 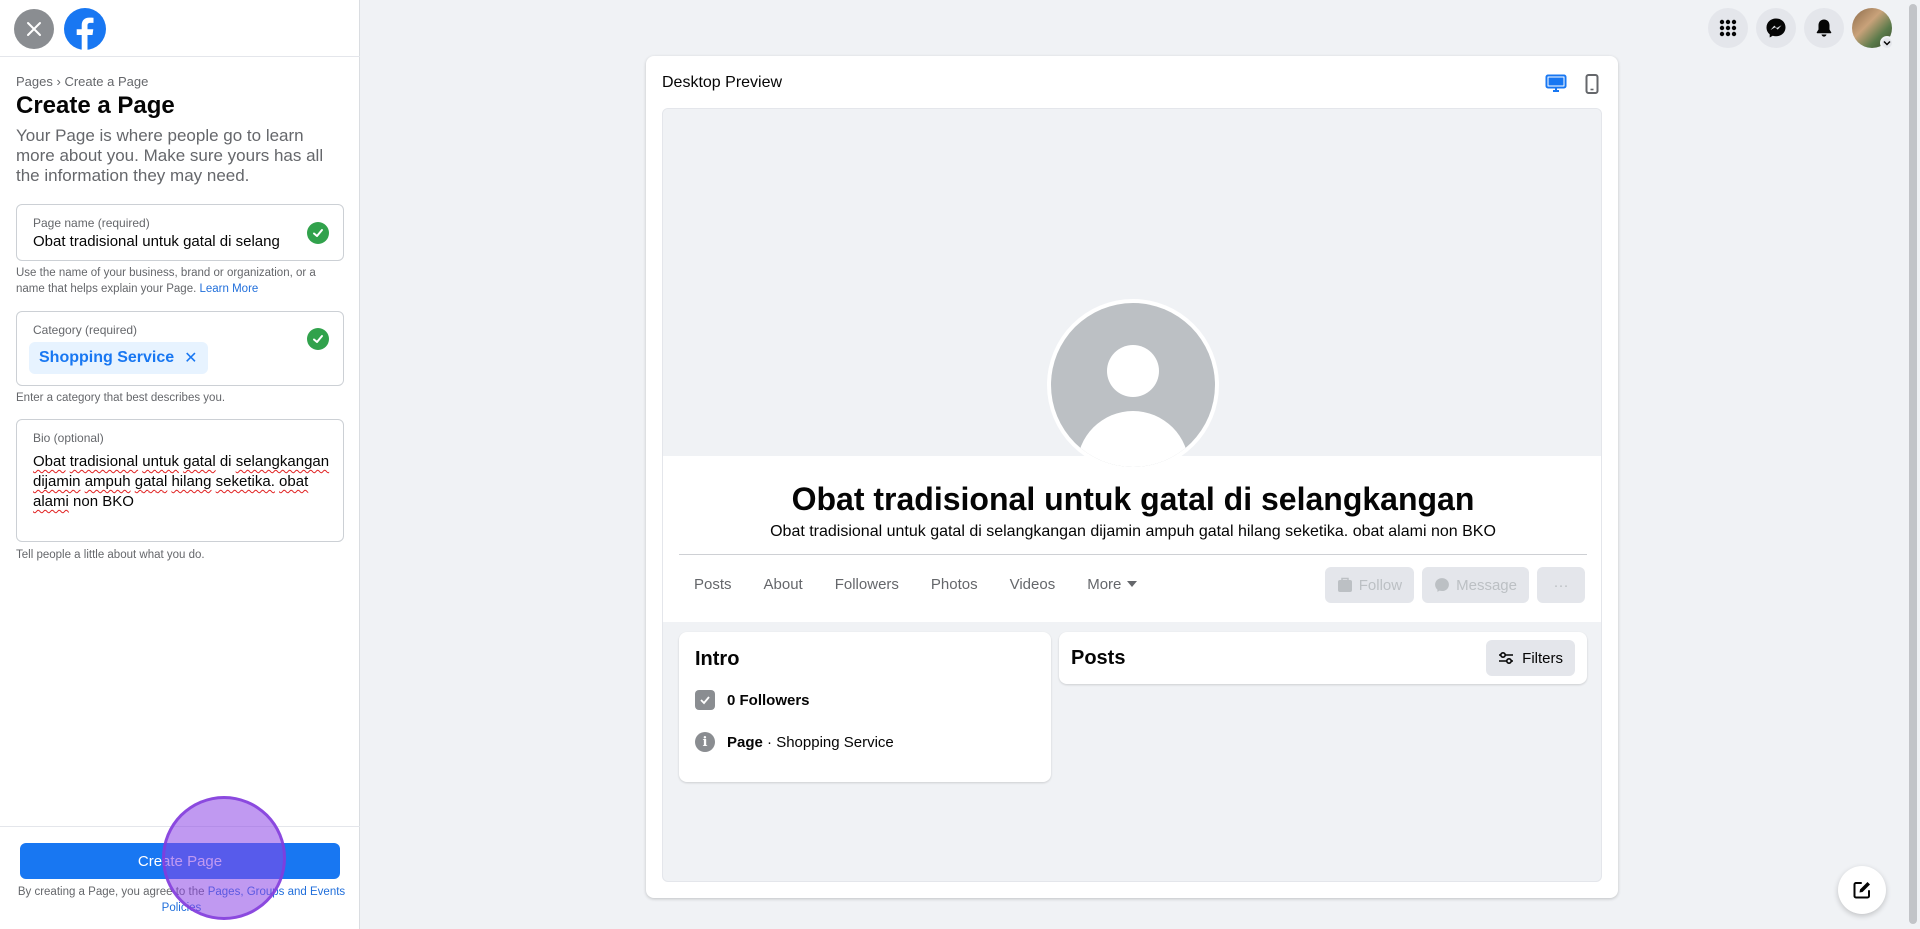 What do you see at coordinates (180, 826) in the screenshot?
I see `footer-divider` at bounding box center [180, 826].